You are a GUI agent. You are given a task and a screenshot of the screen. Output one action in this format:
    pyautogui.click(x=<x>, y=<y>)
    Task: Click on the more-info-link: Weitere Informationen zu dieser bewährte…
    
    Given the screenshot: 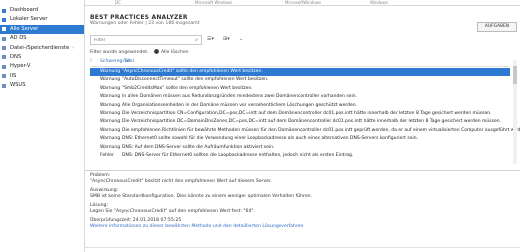 What is the action you would take?
    pyautogui.click(x=196, y=226)
    